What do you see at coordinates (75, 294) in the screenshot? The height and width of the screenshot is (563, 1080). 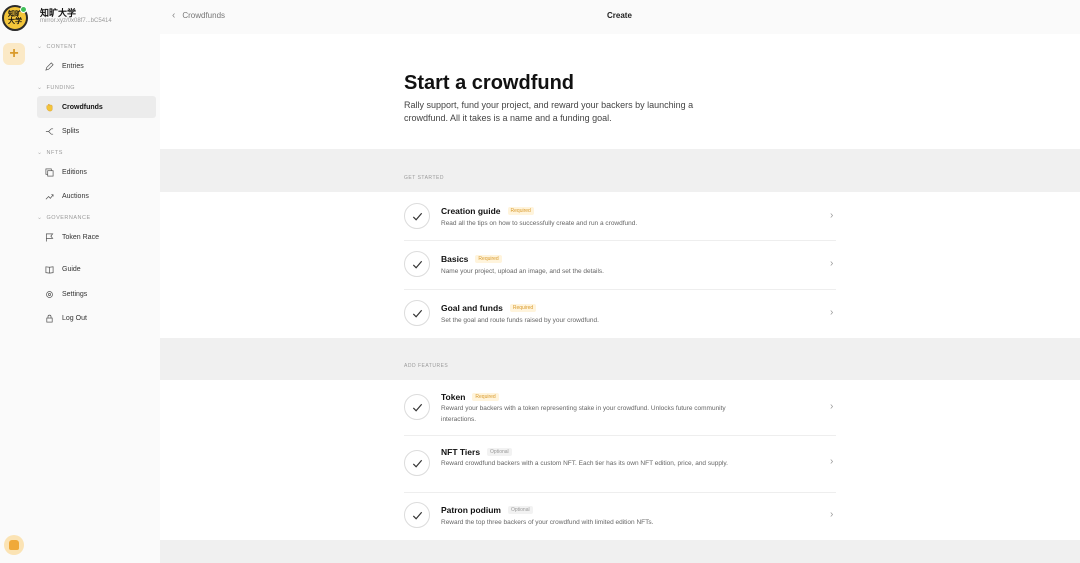 I see `sidebar-item-label: Settings` at bounding box center [75, 294].